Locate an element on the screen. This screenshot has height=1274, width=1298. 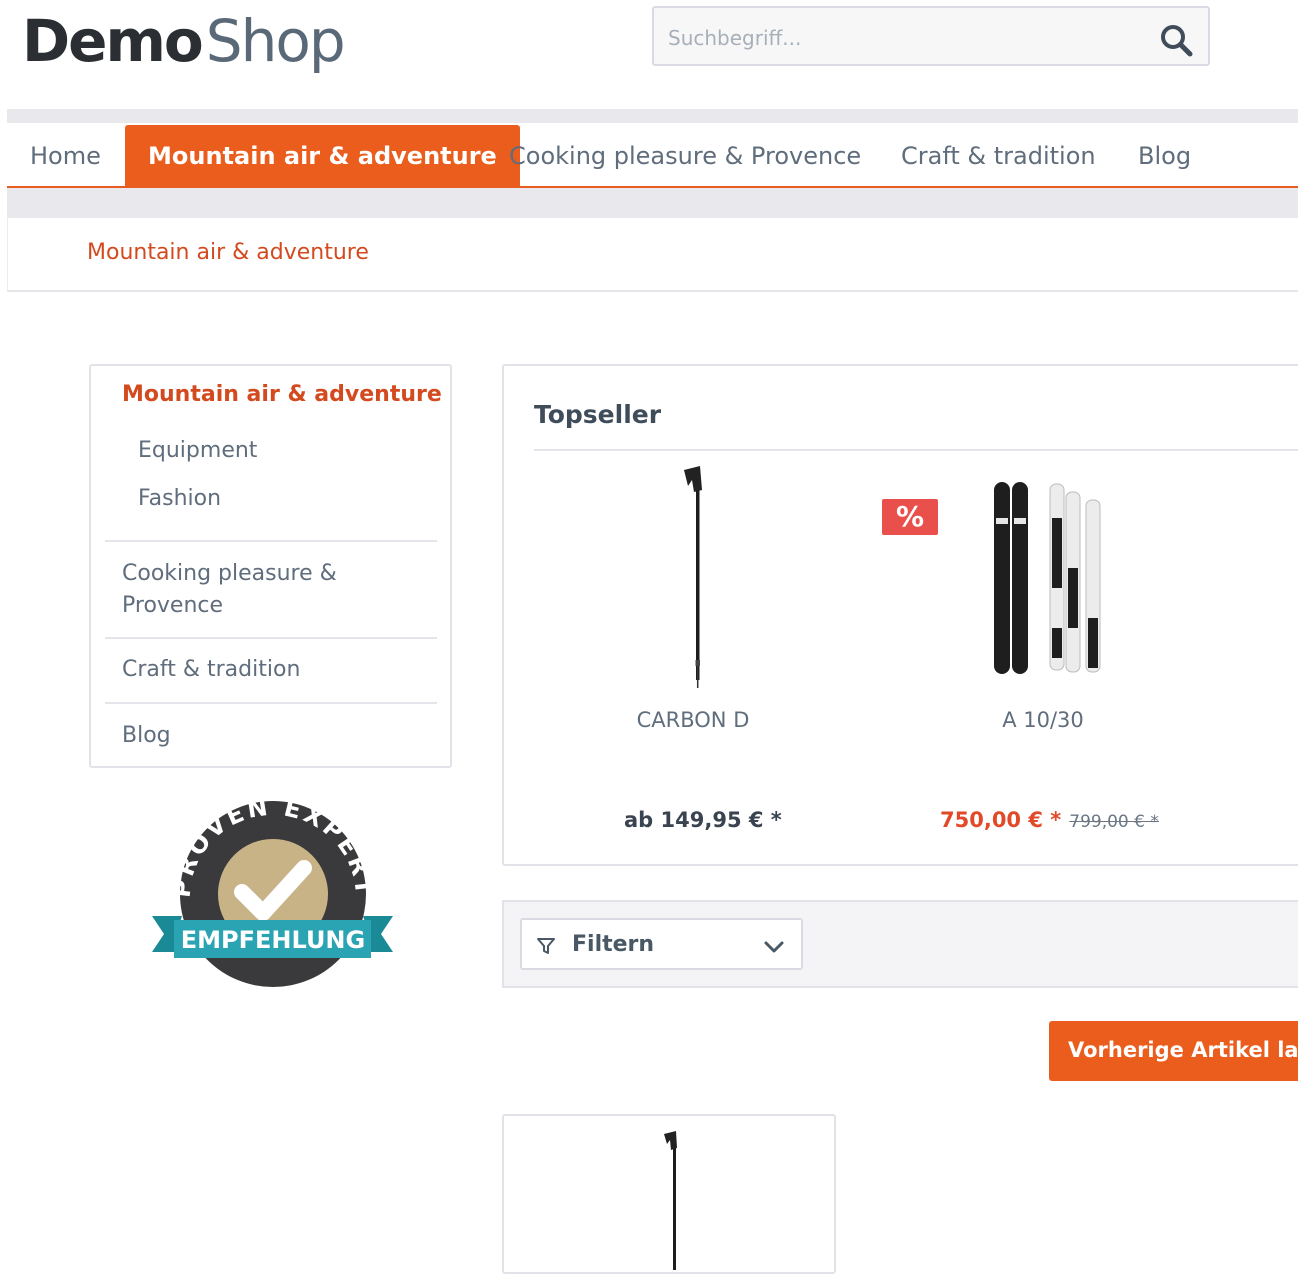
topseller-divider is located at coordinates (916, 450).